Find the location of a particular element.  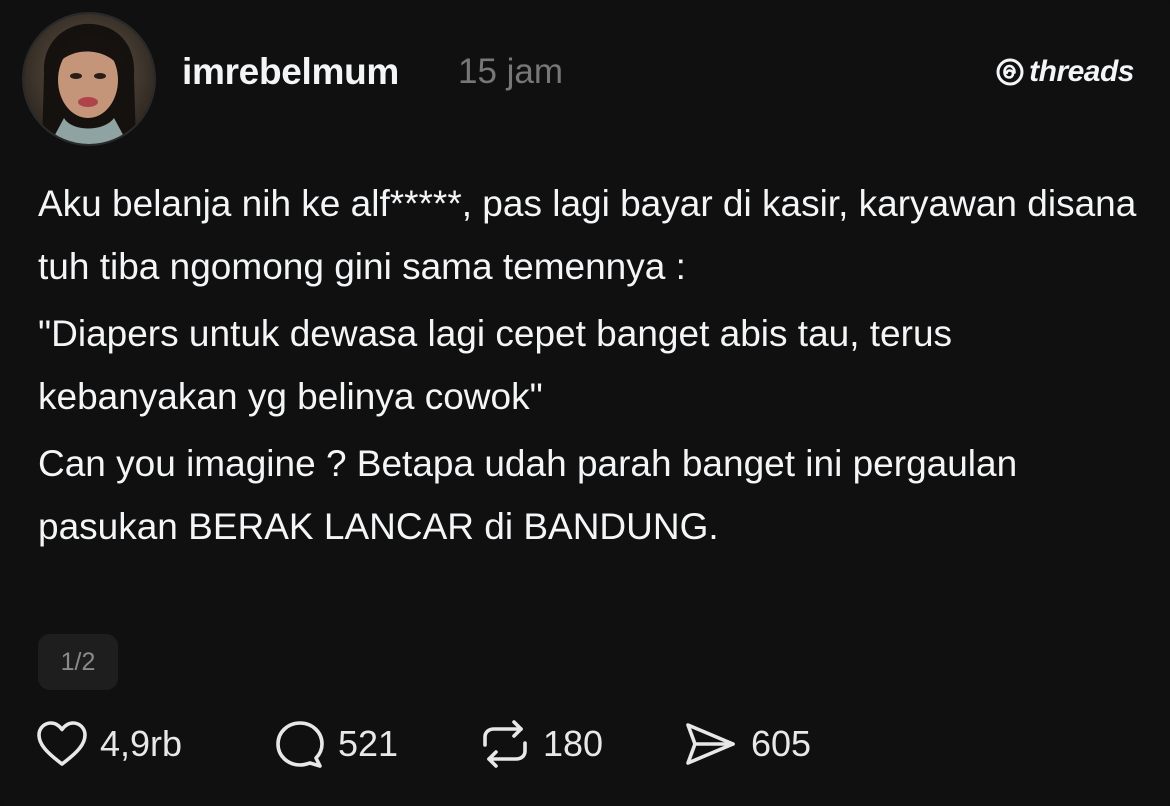

action-bar: 4,9rb 521 180 605 is located at coordinates (459, 744).